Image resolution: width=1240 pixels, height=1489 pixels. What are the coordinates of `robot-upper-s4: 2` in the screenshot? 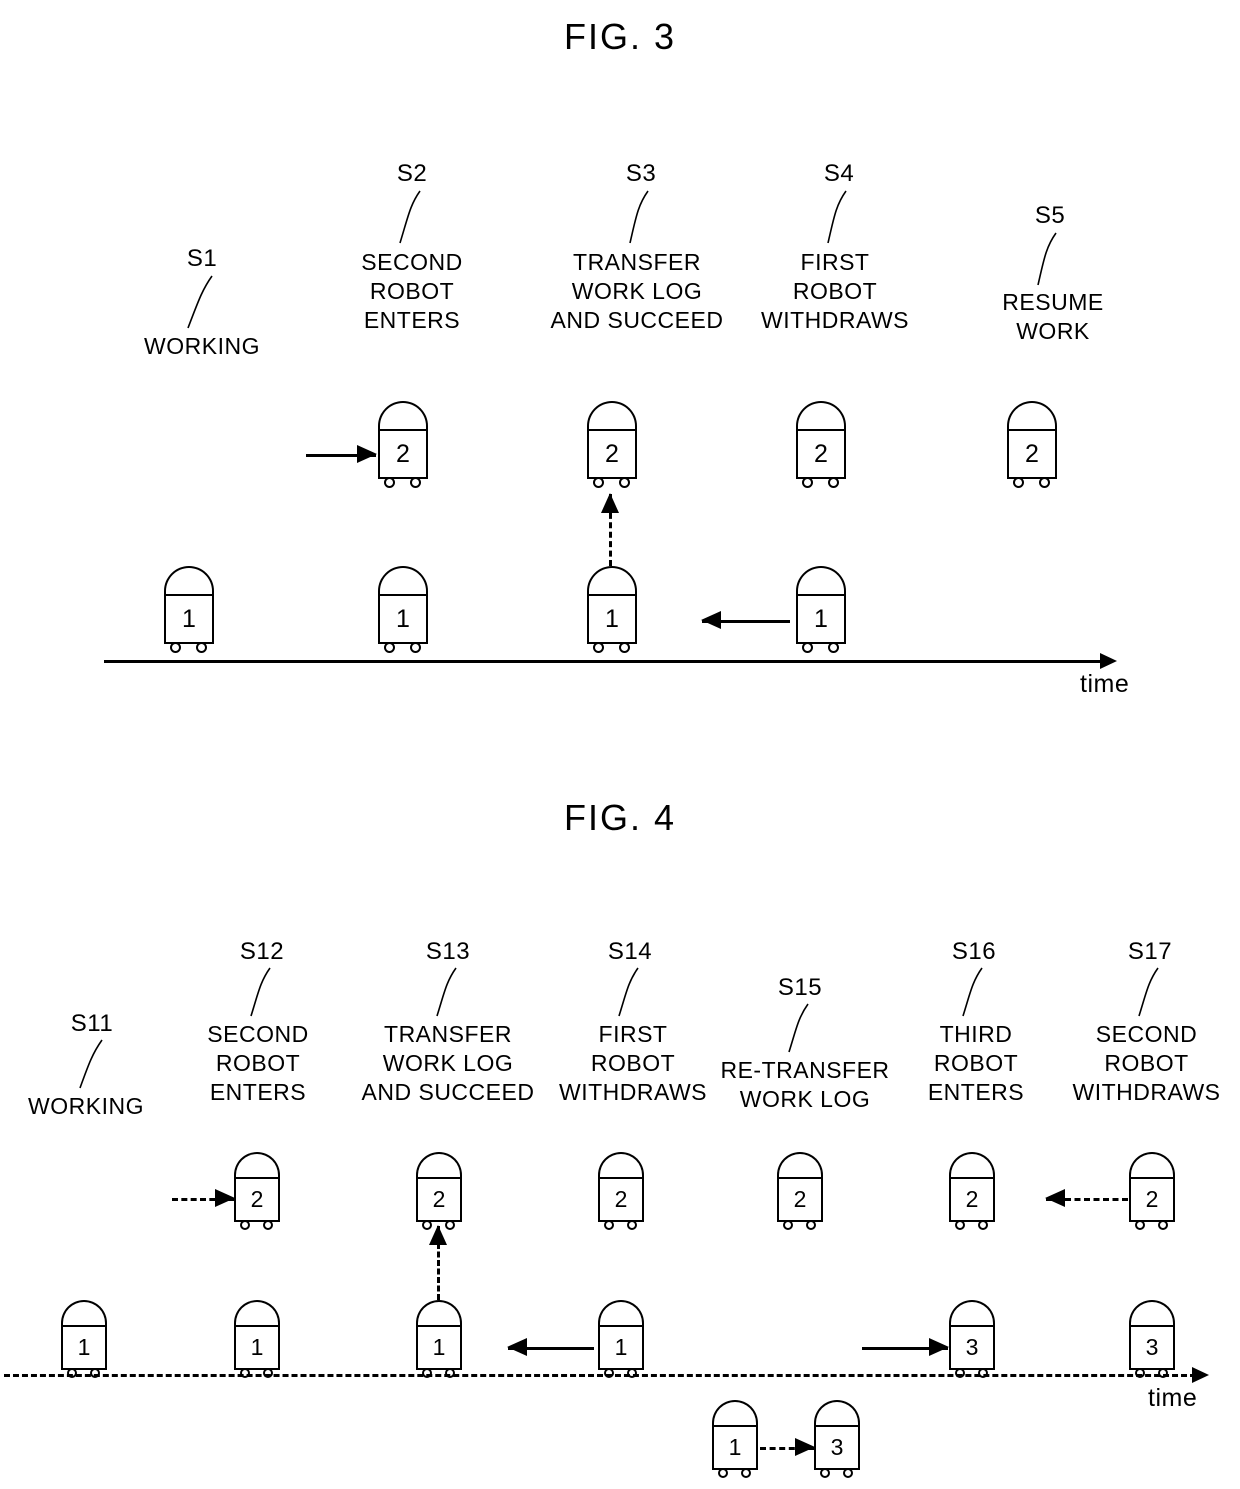 It's located at (821, 444).